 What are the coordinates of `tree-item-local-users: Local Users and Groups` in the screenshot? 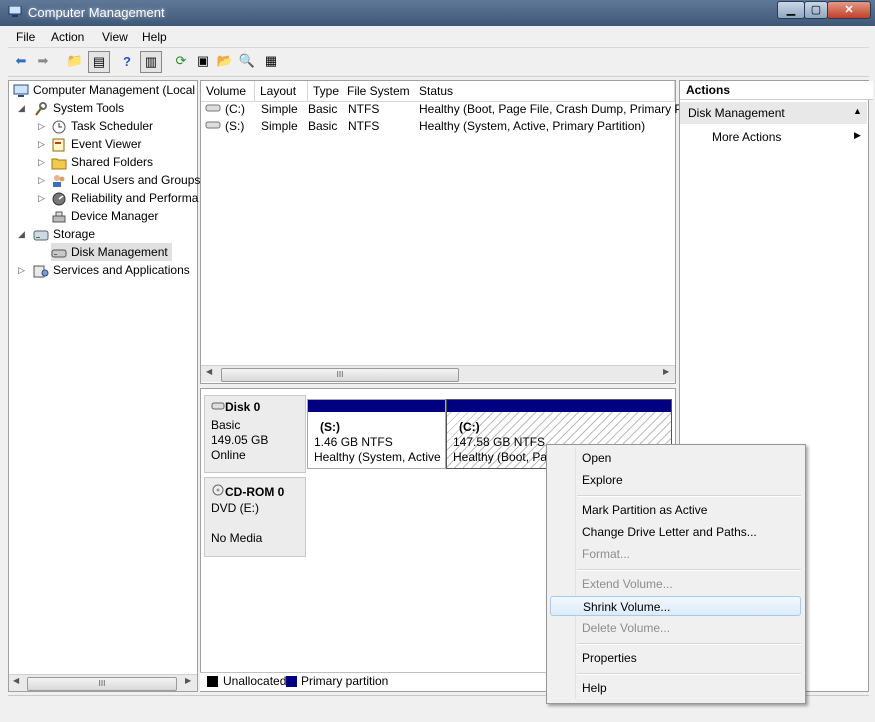 It's located at (125, 180).